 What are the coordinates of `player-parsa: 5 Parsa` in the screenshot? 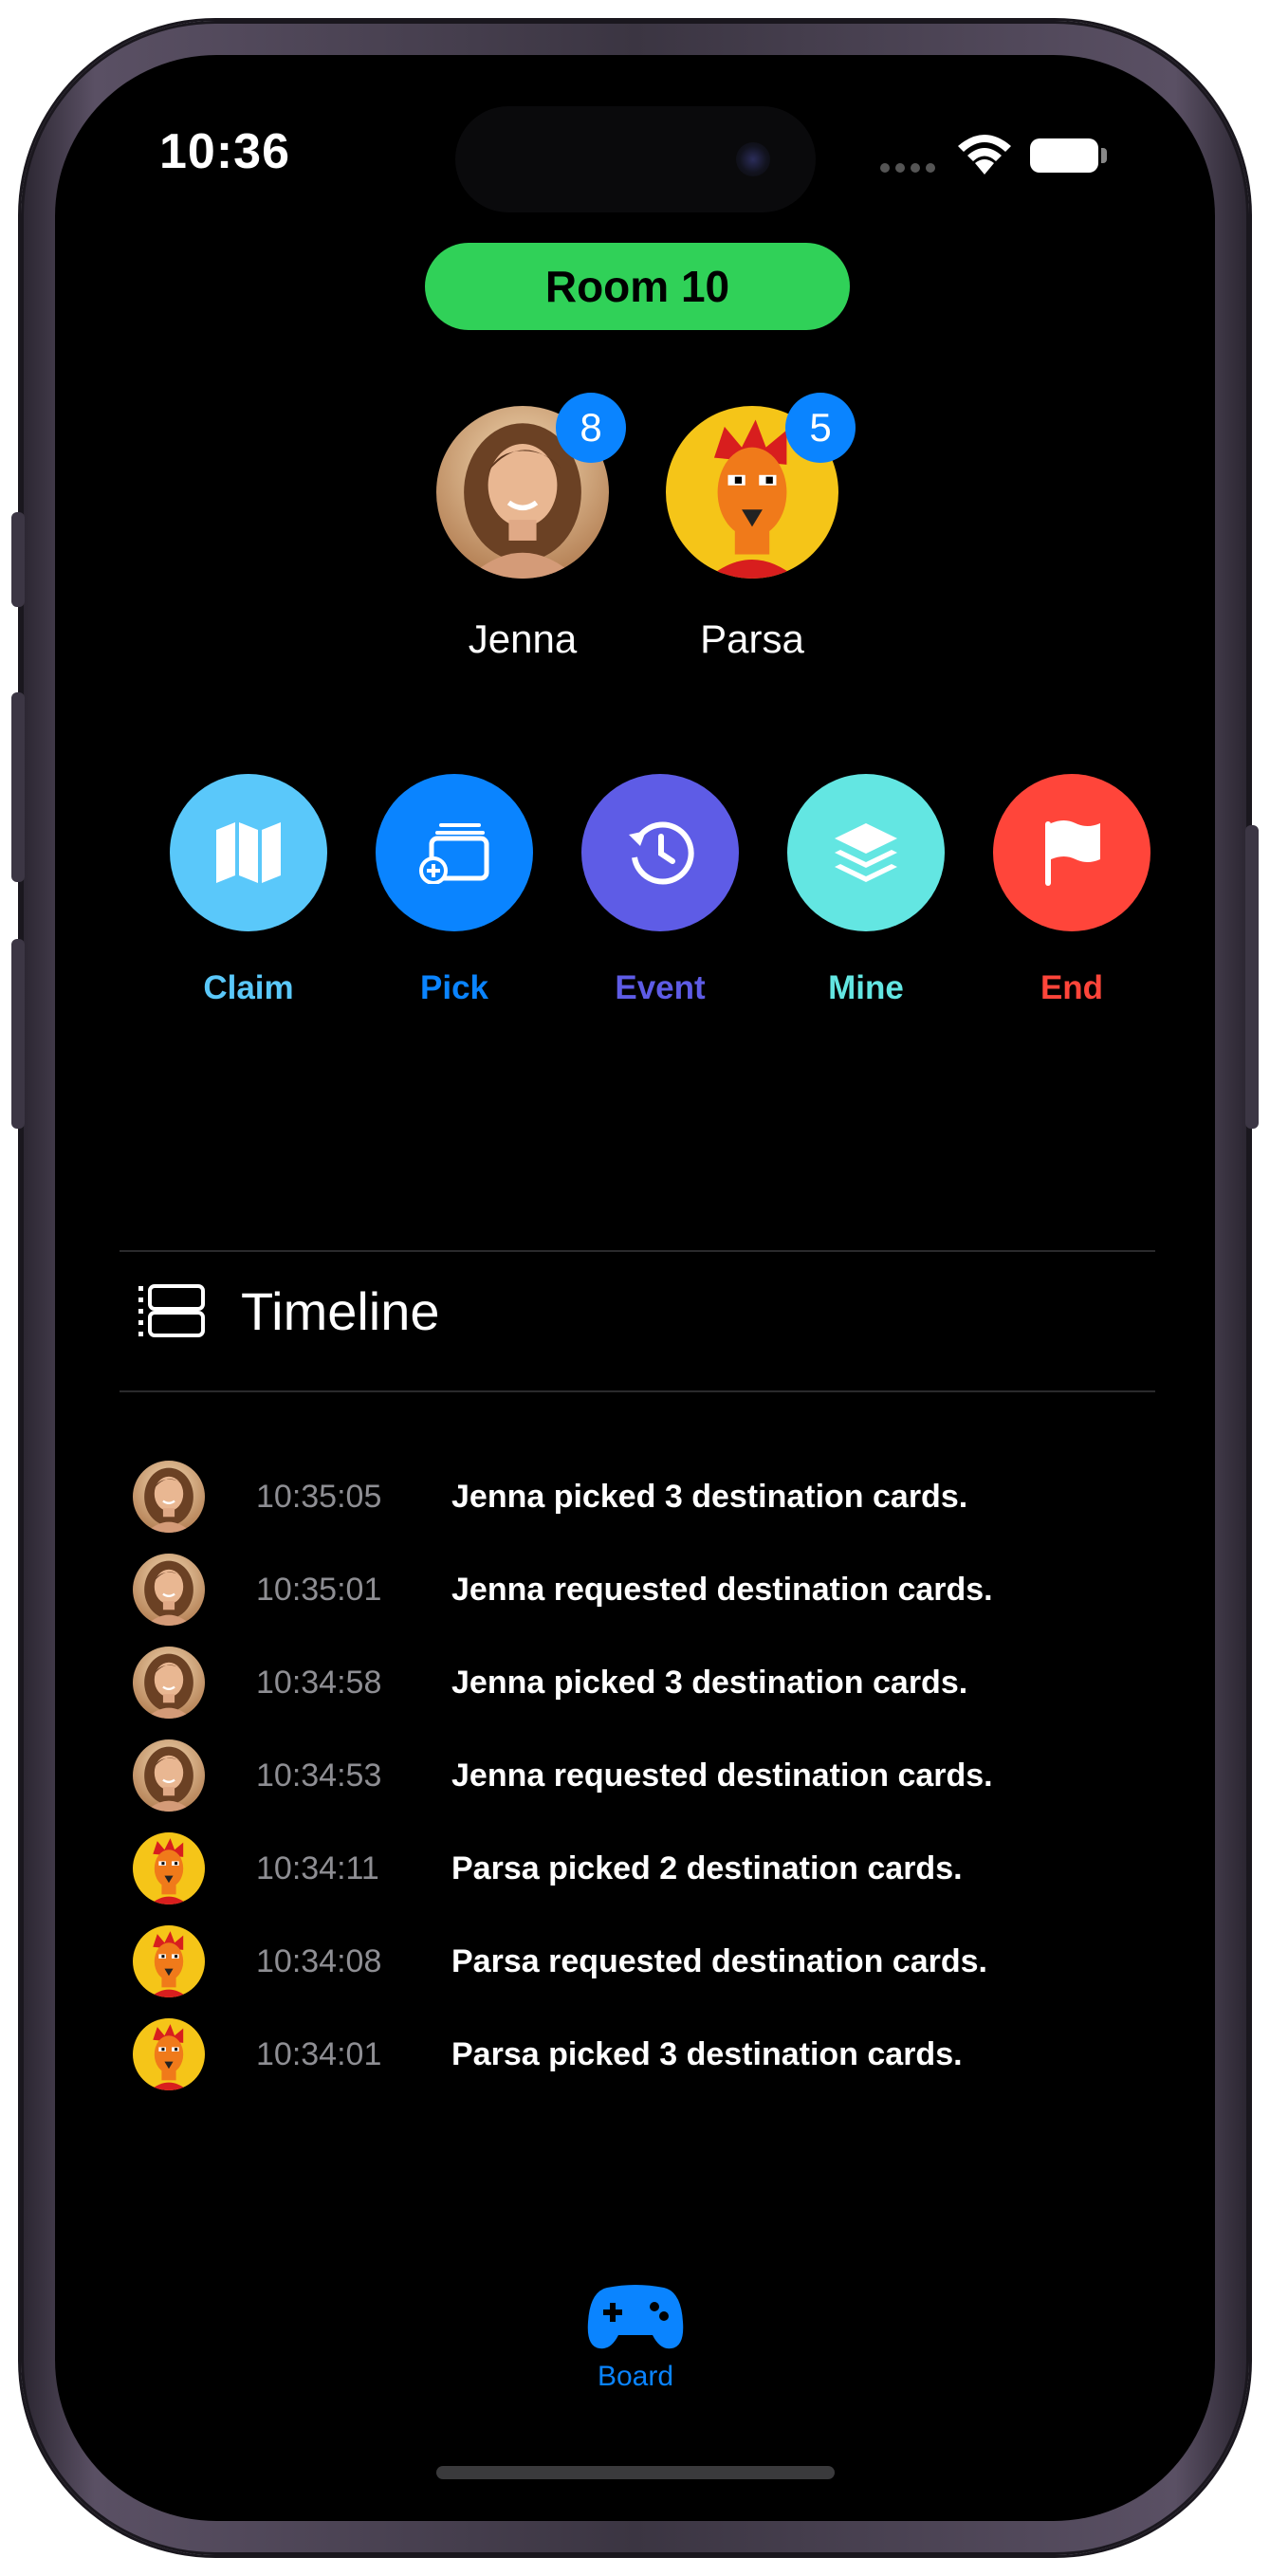 It's located at (756, 527).